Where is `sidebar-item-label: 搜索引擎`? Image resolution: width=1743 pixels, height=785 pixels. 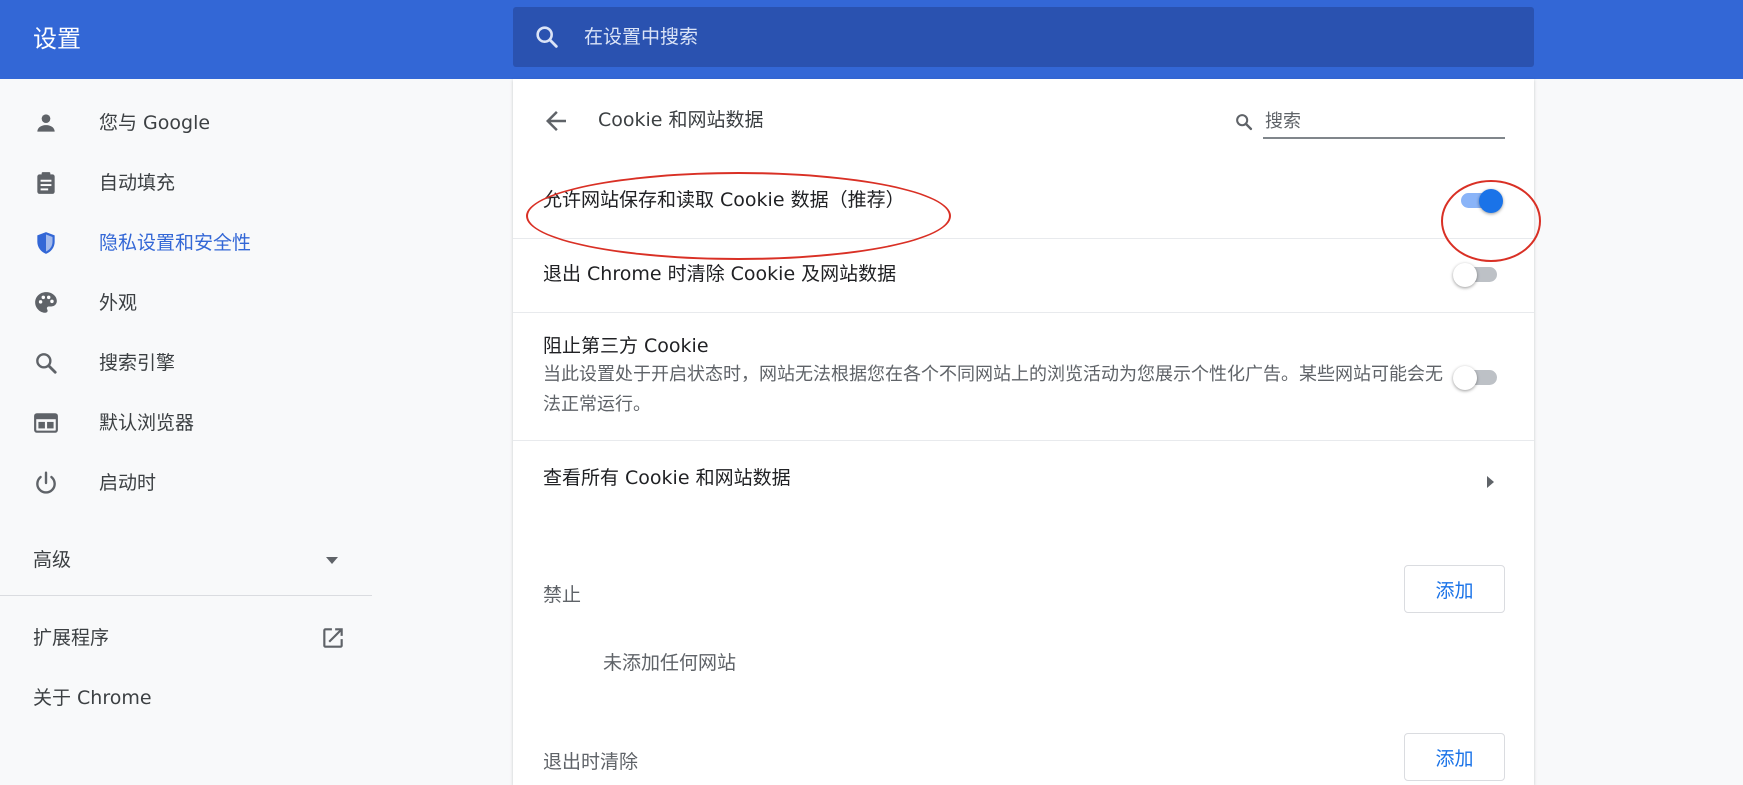
sidebar-item-label: 搜索引擎 is located at coordinates (137, 363).